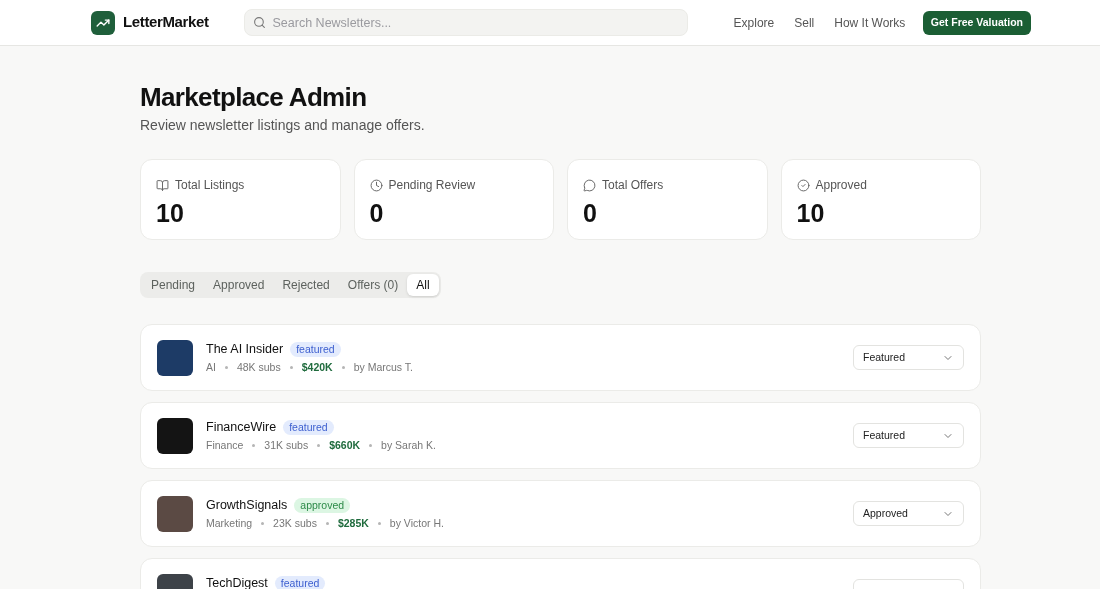 This screenshot has height=589, width=1100. What do you see at coordinates (908, 513) in the screenshot?
I see `status-select: Approved` at bounding box center [908, 513].